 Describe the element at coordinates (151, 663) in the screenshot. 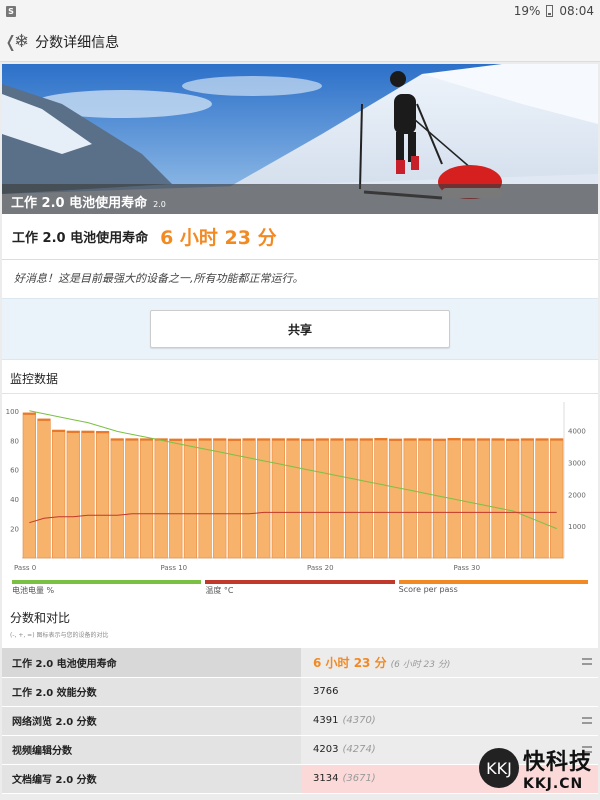

I see `row-name: 工作 2.0 电池使用寿命` at that location.